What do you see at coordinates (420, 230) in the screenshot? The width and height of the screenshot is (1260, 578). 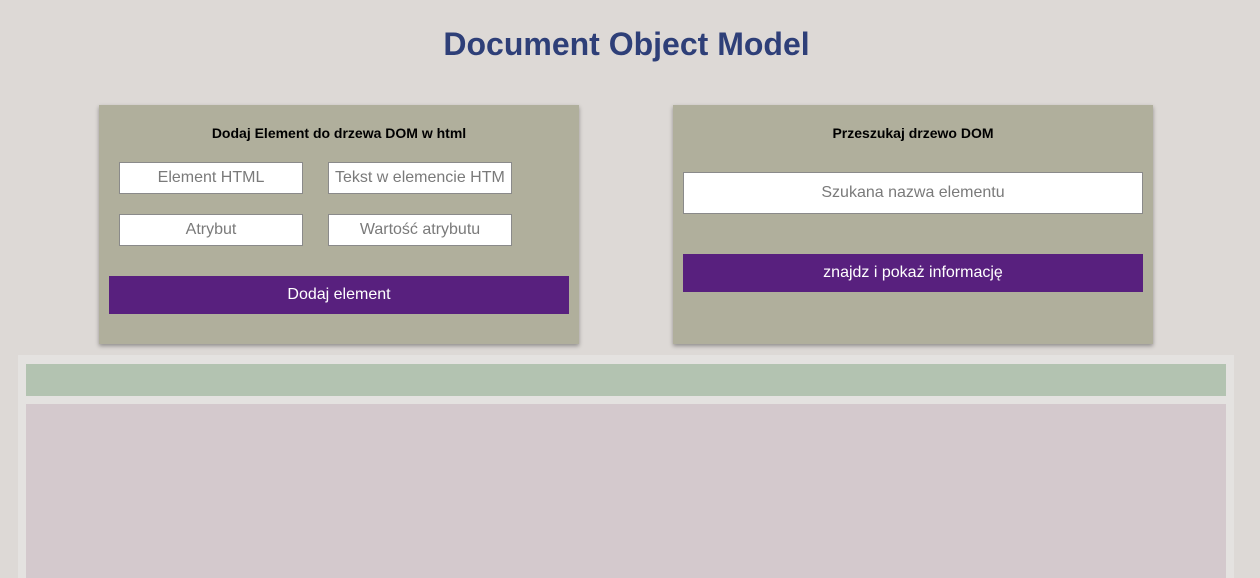 I see `attribute-value-input` at bounding box center [420, 230].